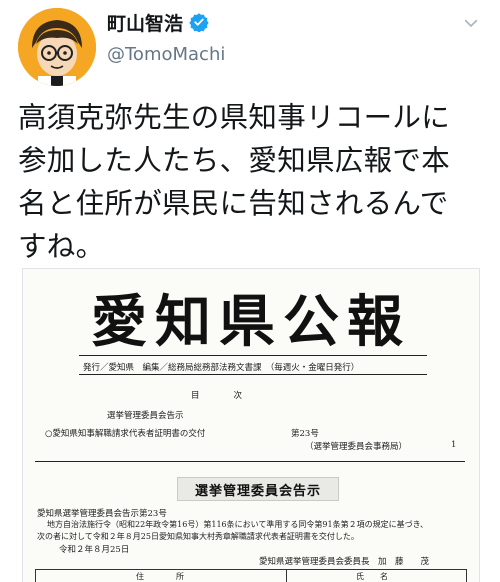 This screenshot has height=582, width=500. What do you see at coordinates (251, 575) in the screenshot?
I see `names-table: 住 所 氏 名` at bounding box center [251, 575].